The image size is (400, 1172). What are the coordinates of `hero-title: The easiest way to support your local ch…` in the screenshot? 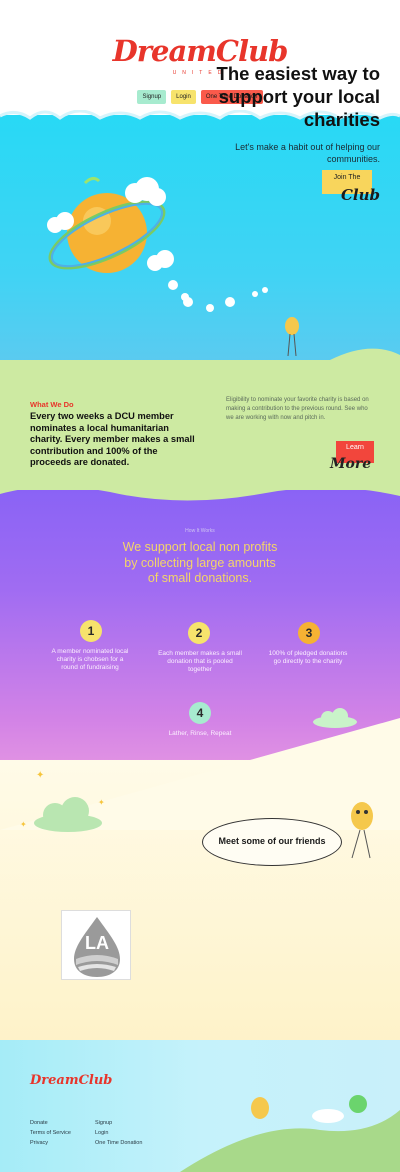 It's located at (298, 96).